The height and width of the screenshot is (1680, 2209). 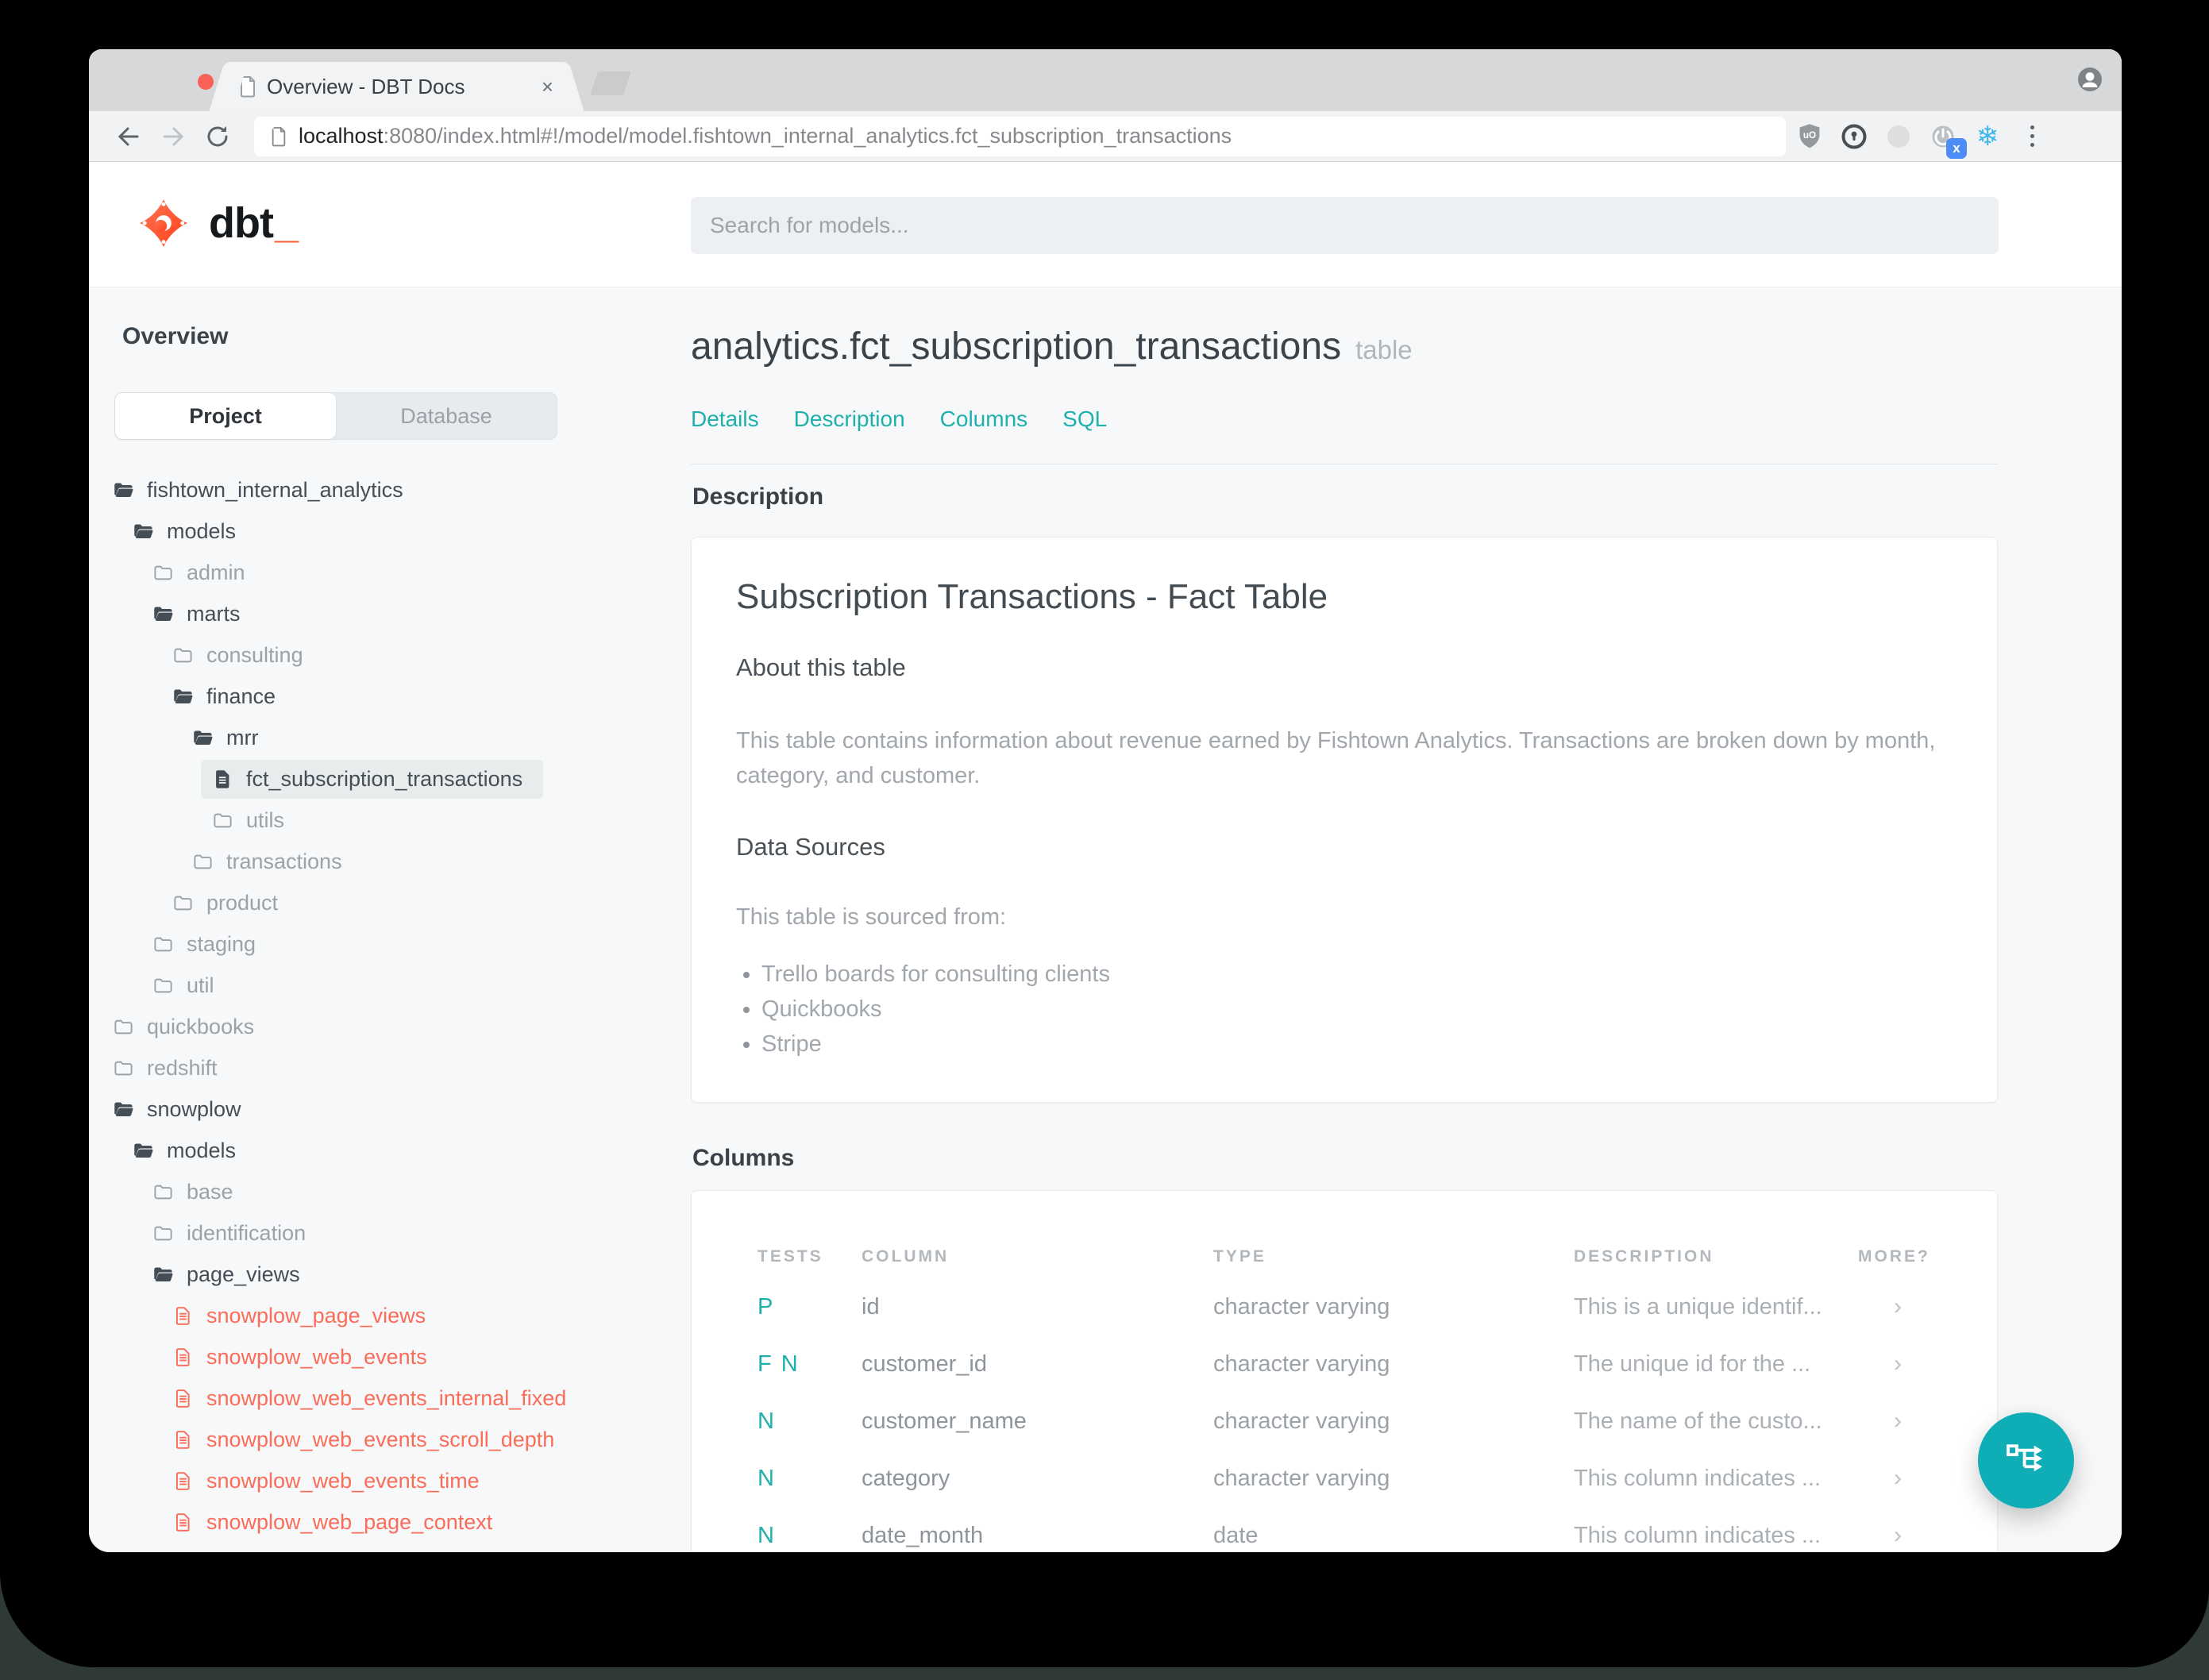 What do you see at coordinates (128, 136) in the screenshot?
I see `back-icon` at bounding box center [128, 136].